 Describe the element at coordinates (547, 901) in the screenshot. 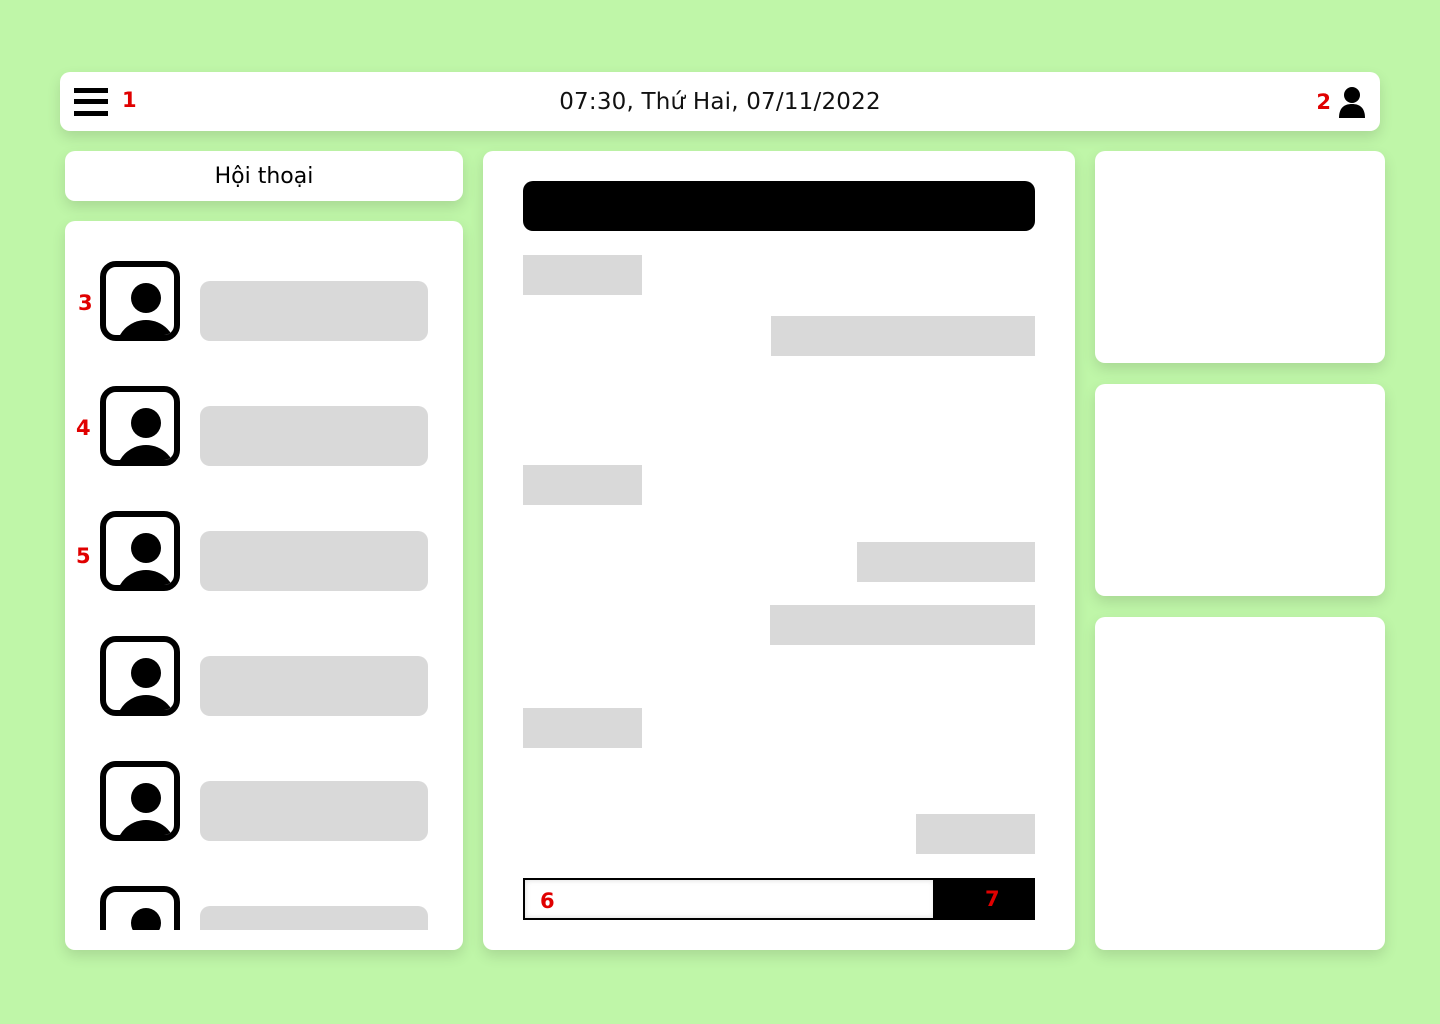

I see `annotation-marker-6: 6` at that location.